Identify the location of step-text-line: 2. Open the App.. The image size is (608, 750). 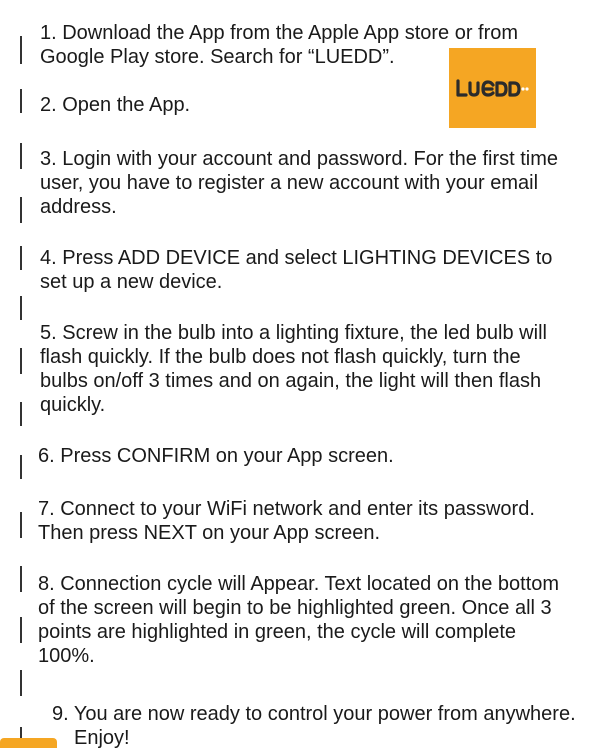
(115, 105).